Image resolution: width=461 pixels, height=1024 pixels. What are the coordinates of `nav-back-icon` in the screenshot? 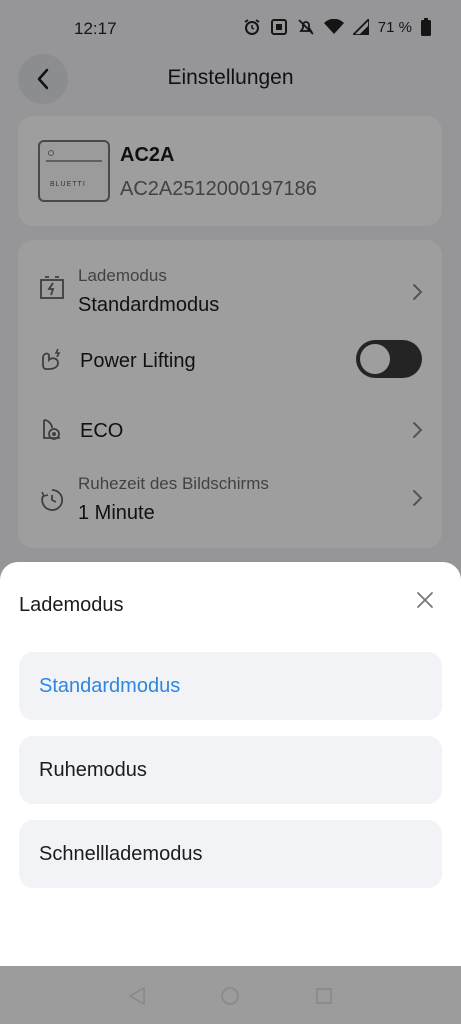 It's located at (137, 996).